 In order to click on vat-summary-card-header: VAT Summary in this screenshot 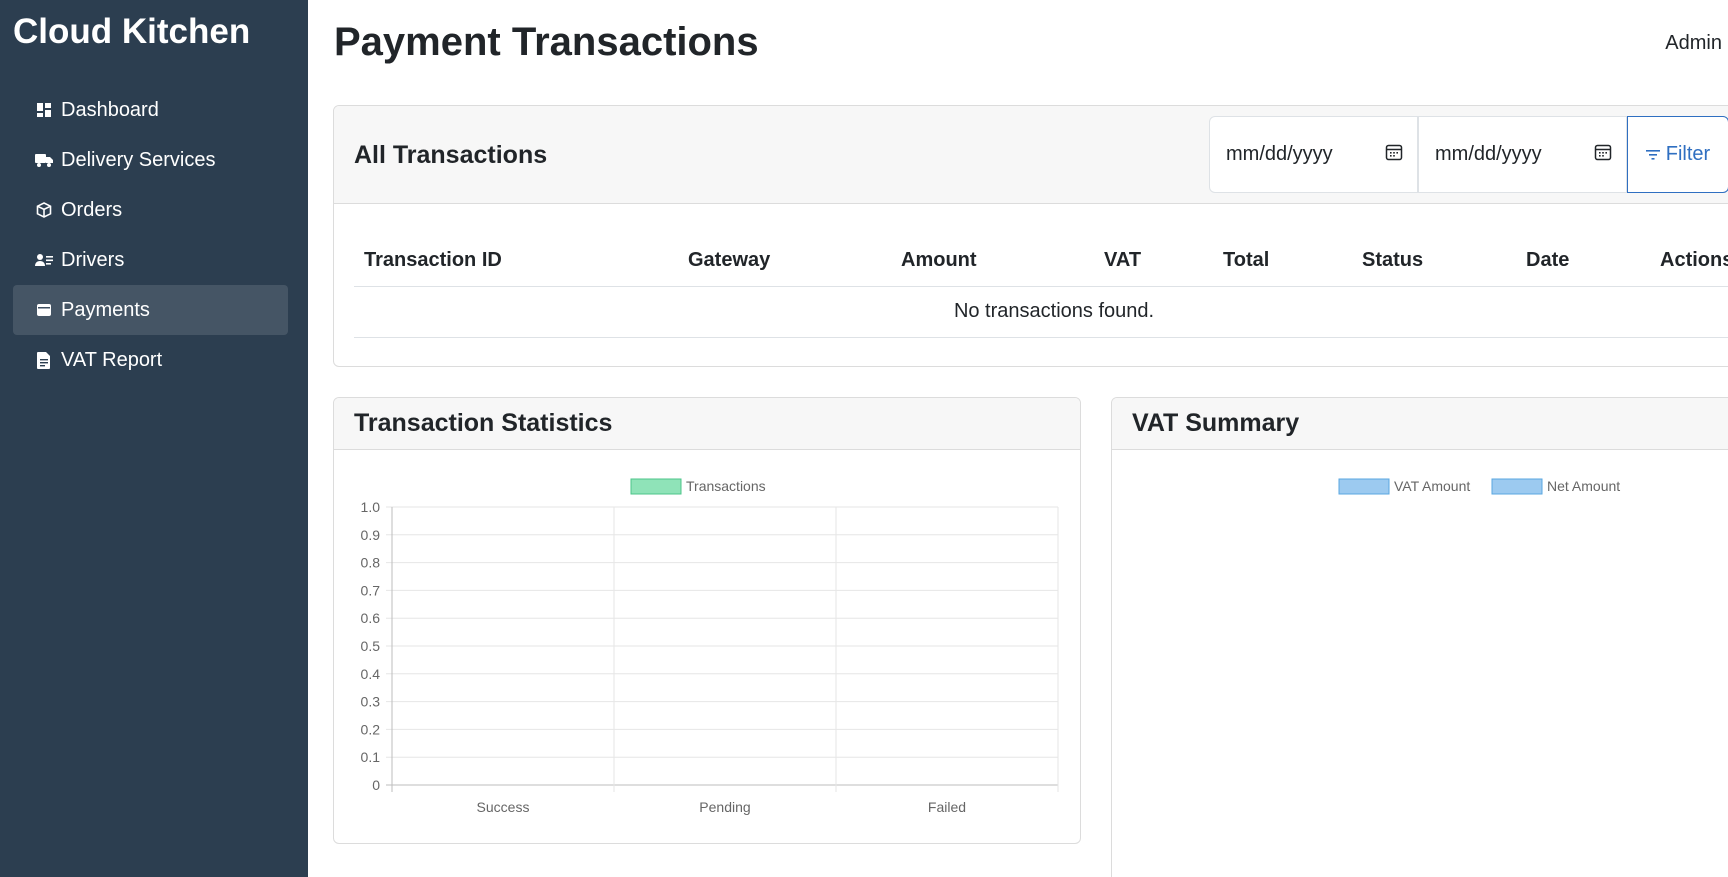, I will do `click(1420, 424)`.